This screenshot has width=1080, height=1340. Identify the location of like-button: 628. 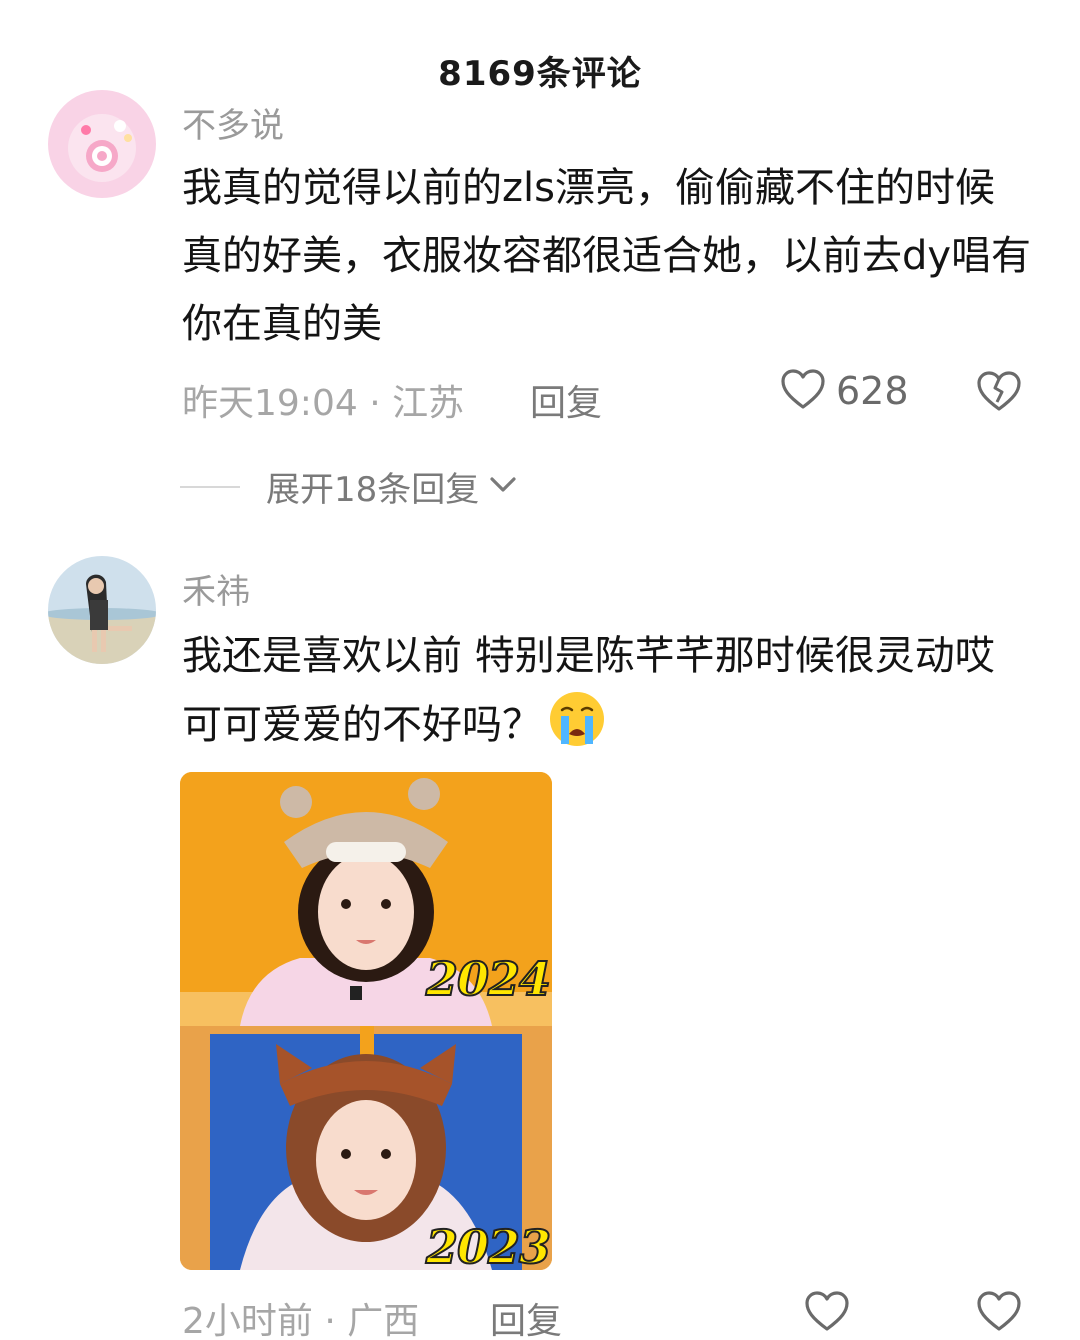
(844, 391).